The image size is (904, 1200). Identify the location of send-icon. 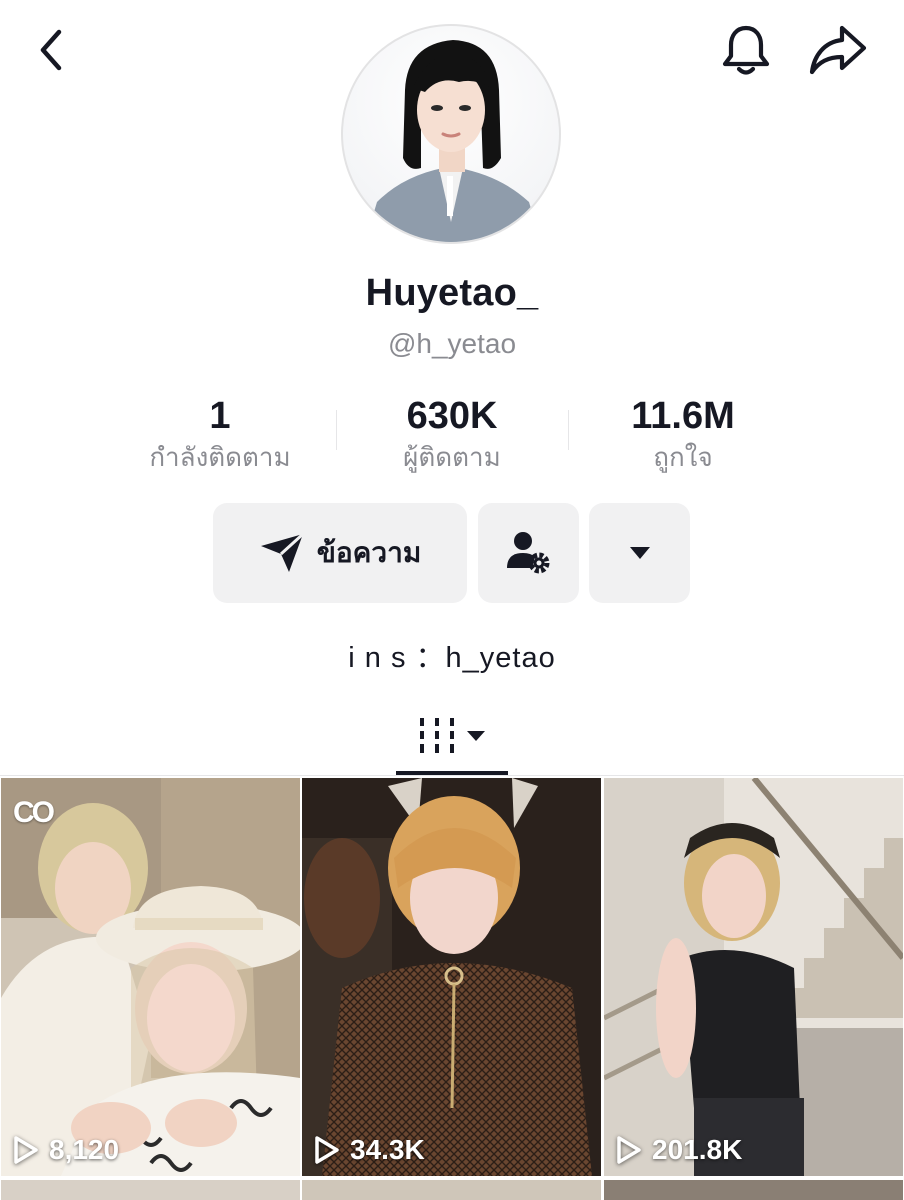
(282, 552).